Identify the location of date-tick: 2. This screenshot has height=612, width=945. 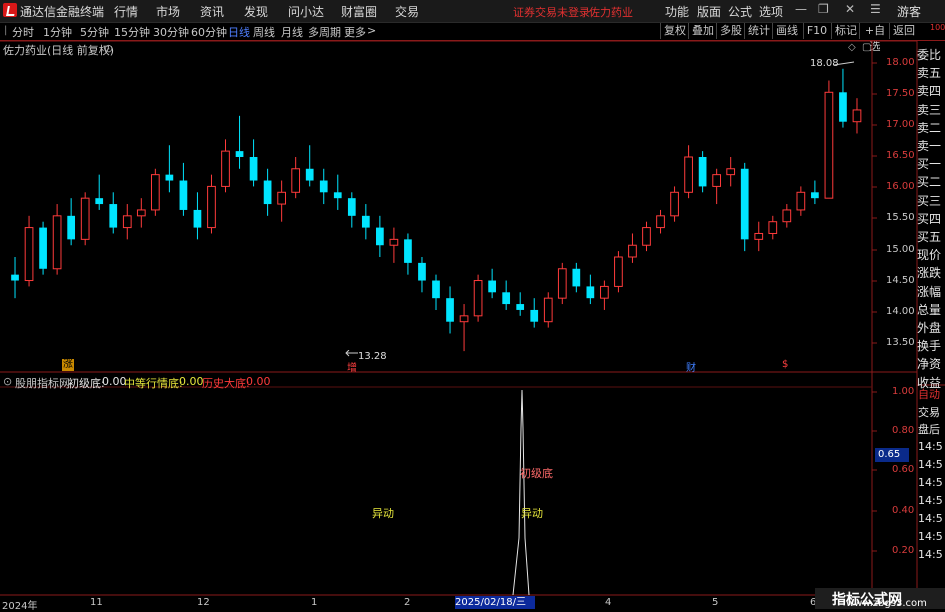
(407, 602).